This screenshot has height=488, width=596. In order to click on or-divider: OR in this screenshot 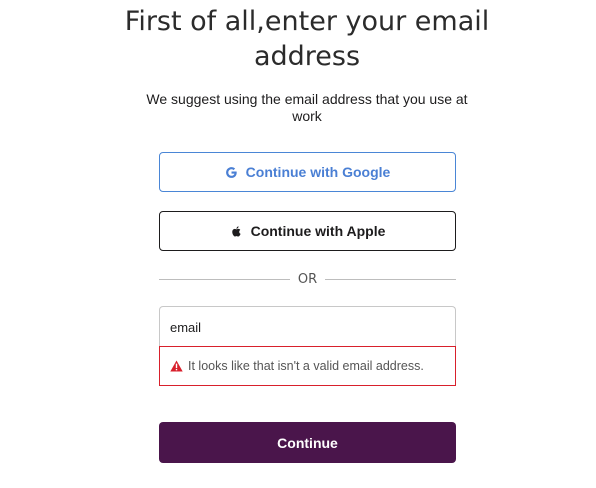, I will do `click(308, 279)`.